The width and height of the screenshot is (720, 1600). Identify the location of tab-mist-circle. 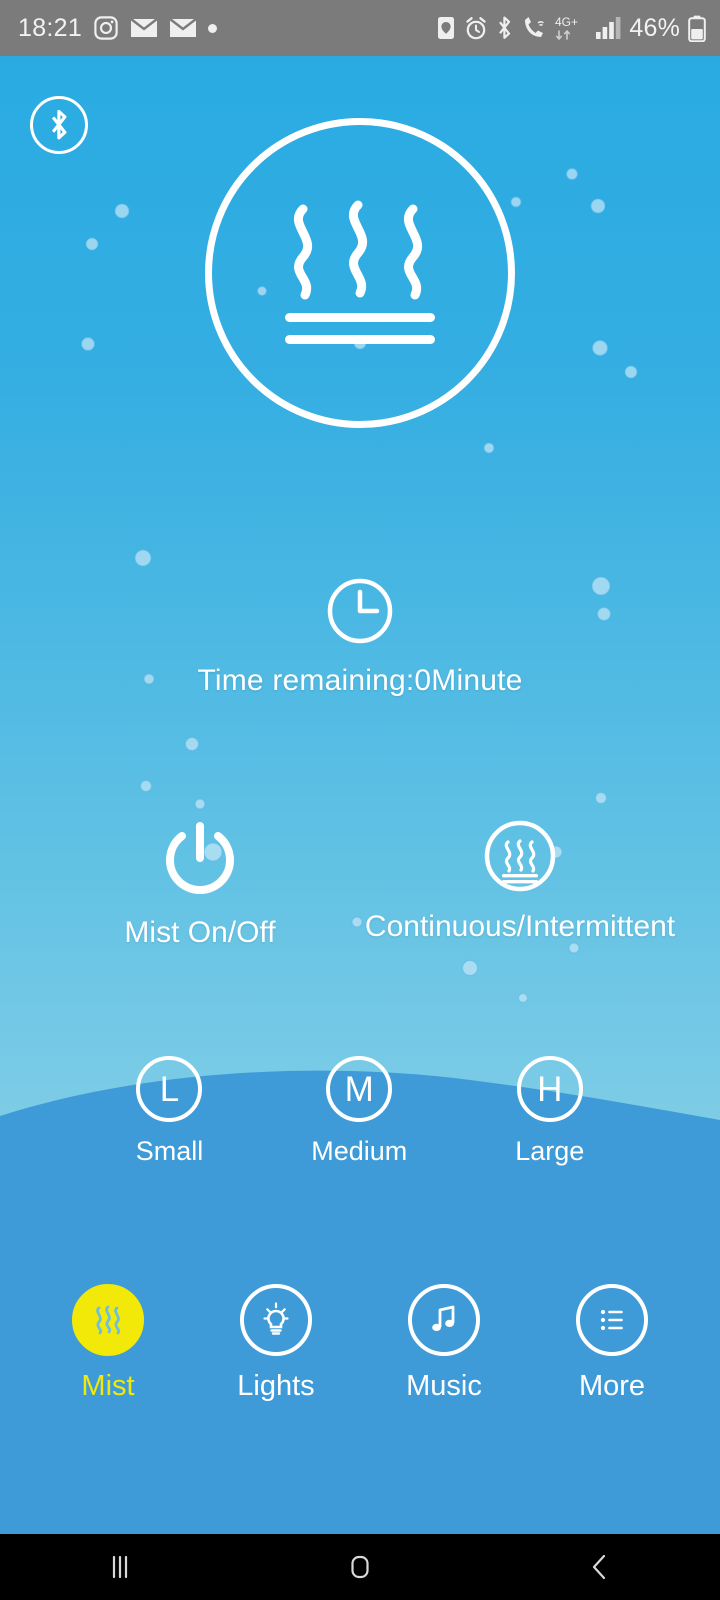
(108, 1320).